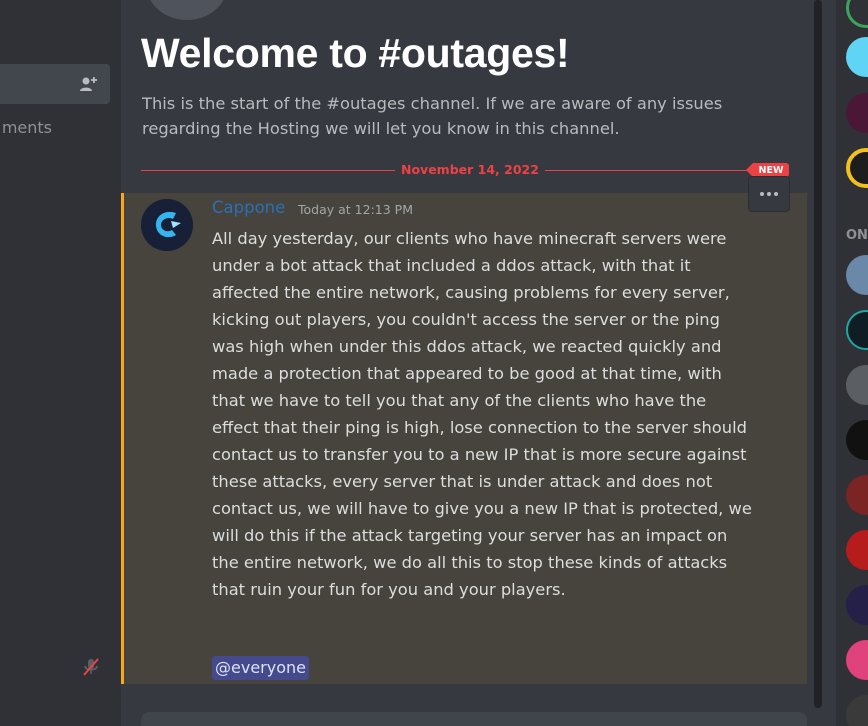 This screenshot has height=726, width=868. What do you see at coordinates (55, 84) in the screenshot?
I see `sidebar-channel-item-active` at bounding box center [55, 84].